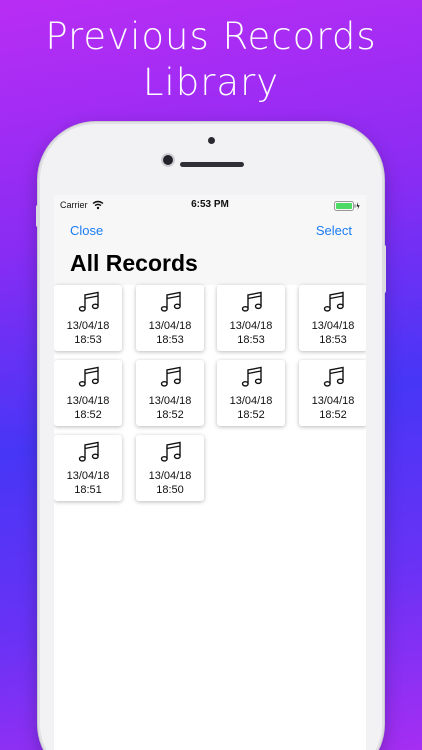 The image size is (422, 750). I want to click on record-time: 18:51, so click(88, 490).